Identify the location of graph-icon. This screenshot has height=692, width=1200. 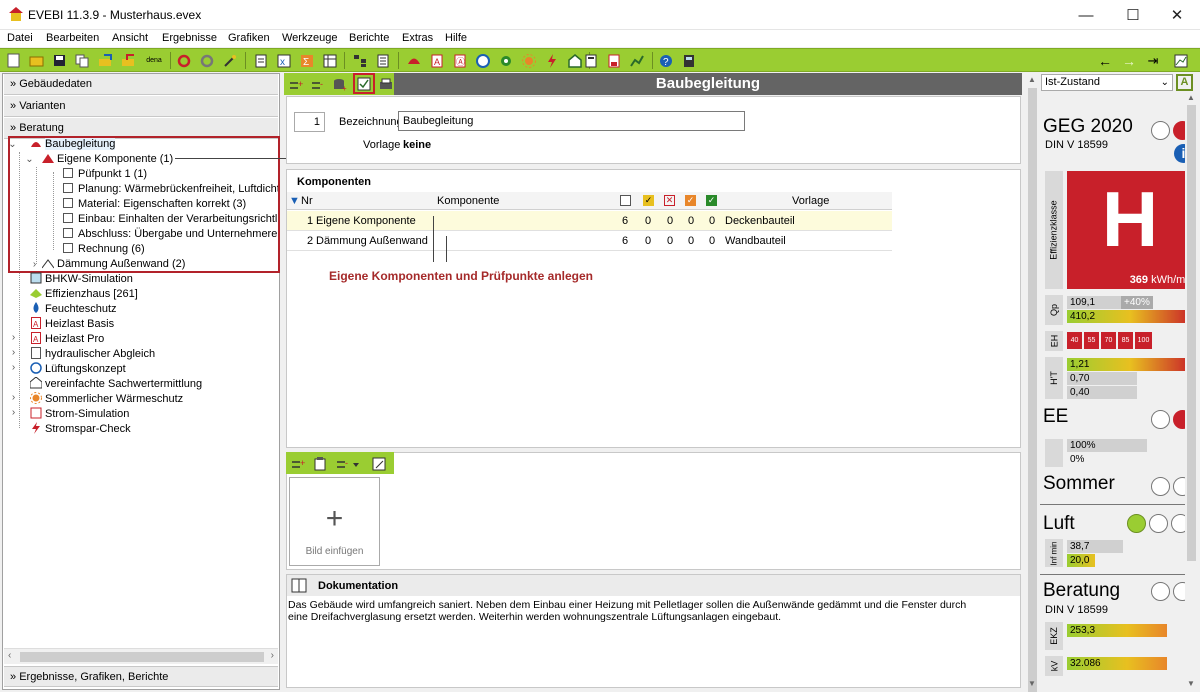
(1181, 60).